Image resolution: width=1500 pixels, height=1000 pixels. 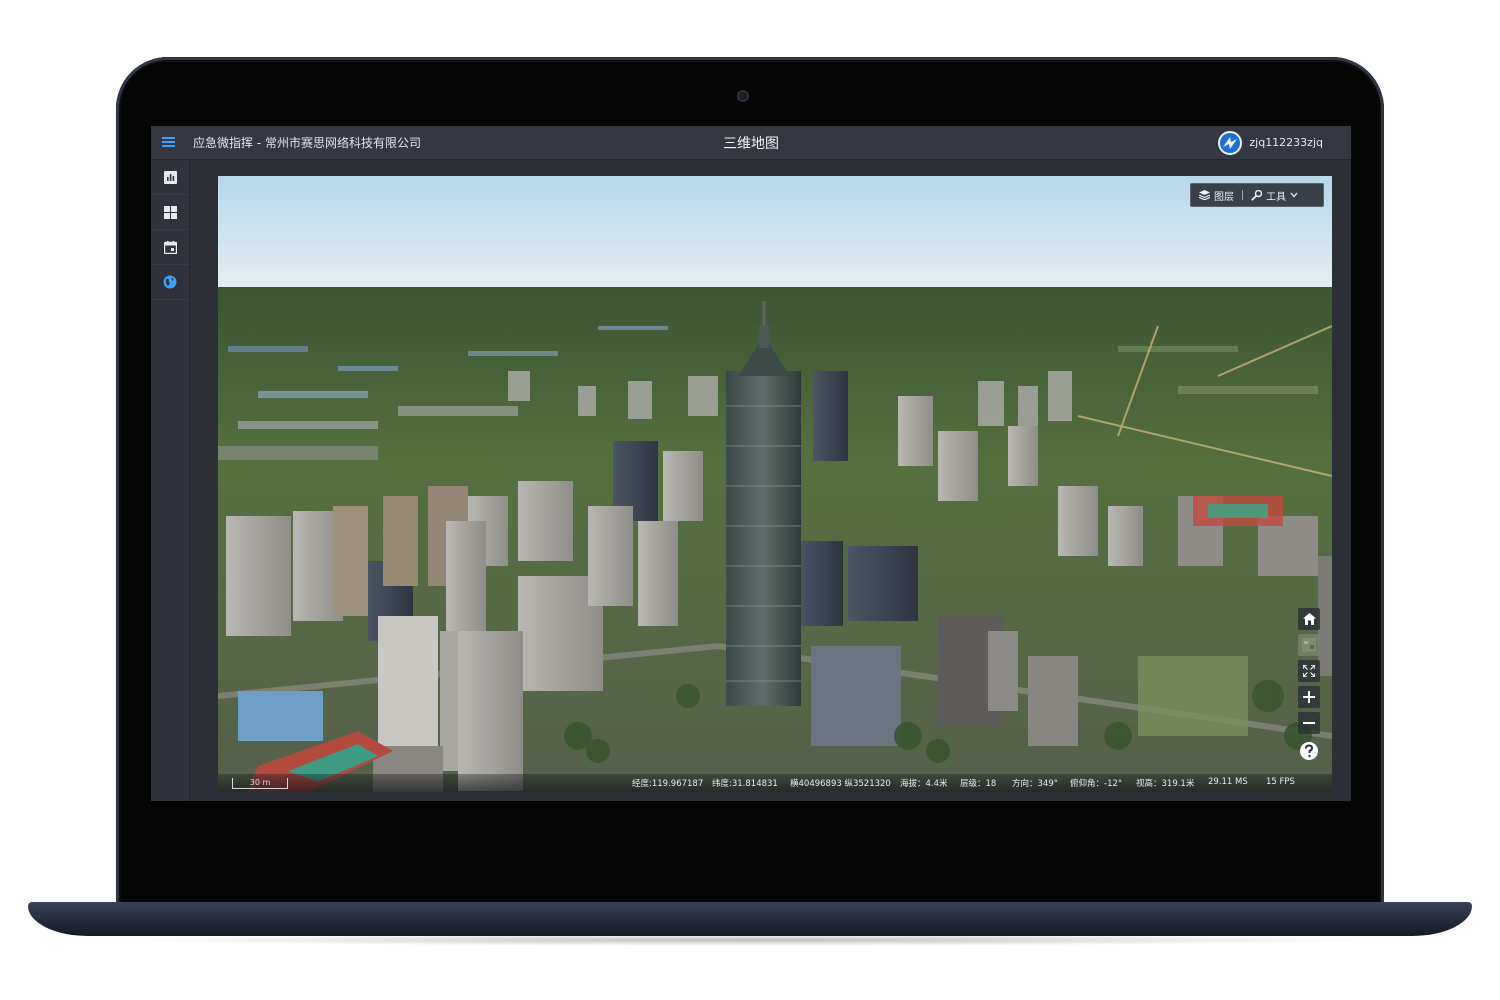 What do you see at coordinates (1096, 784) in the screenshot?
I see `pitch-readout: 俯仰角：-12°` at bounding box center [1096, 784].